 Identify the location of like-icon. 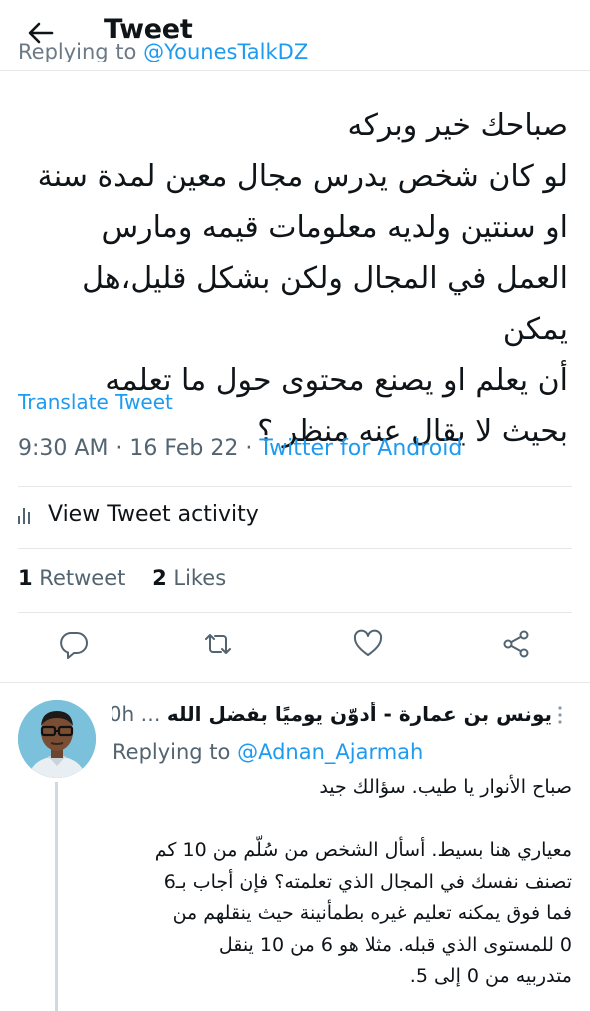
(368, 644).